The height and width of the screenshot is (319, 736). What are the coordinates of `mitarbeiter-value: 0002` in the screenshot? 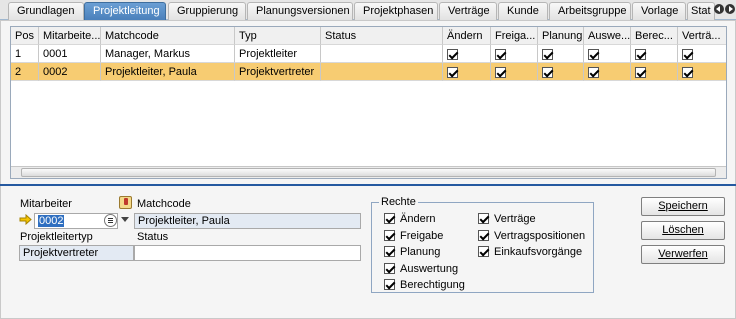 It's located at (51, 221).